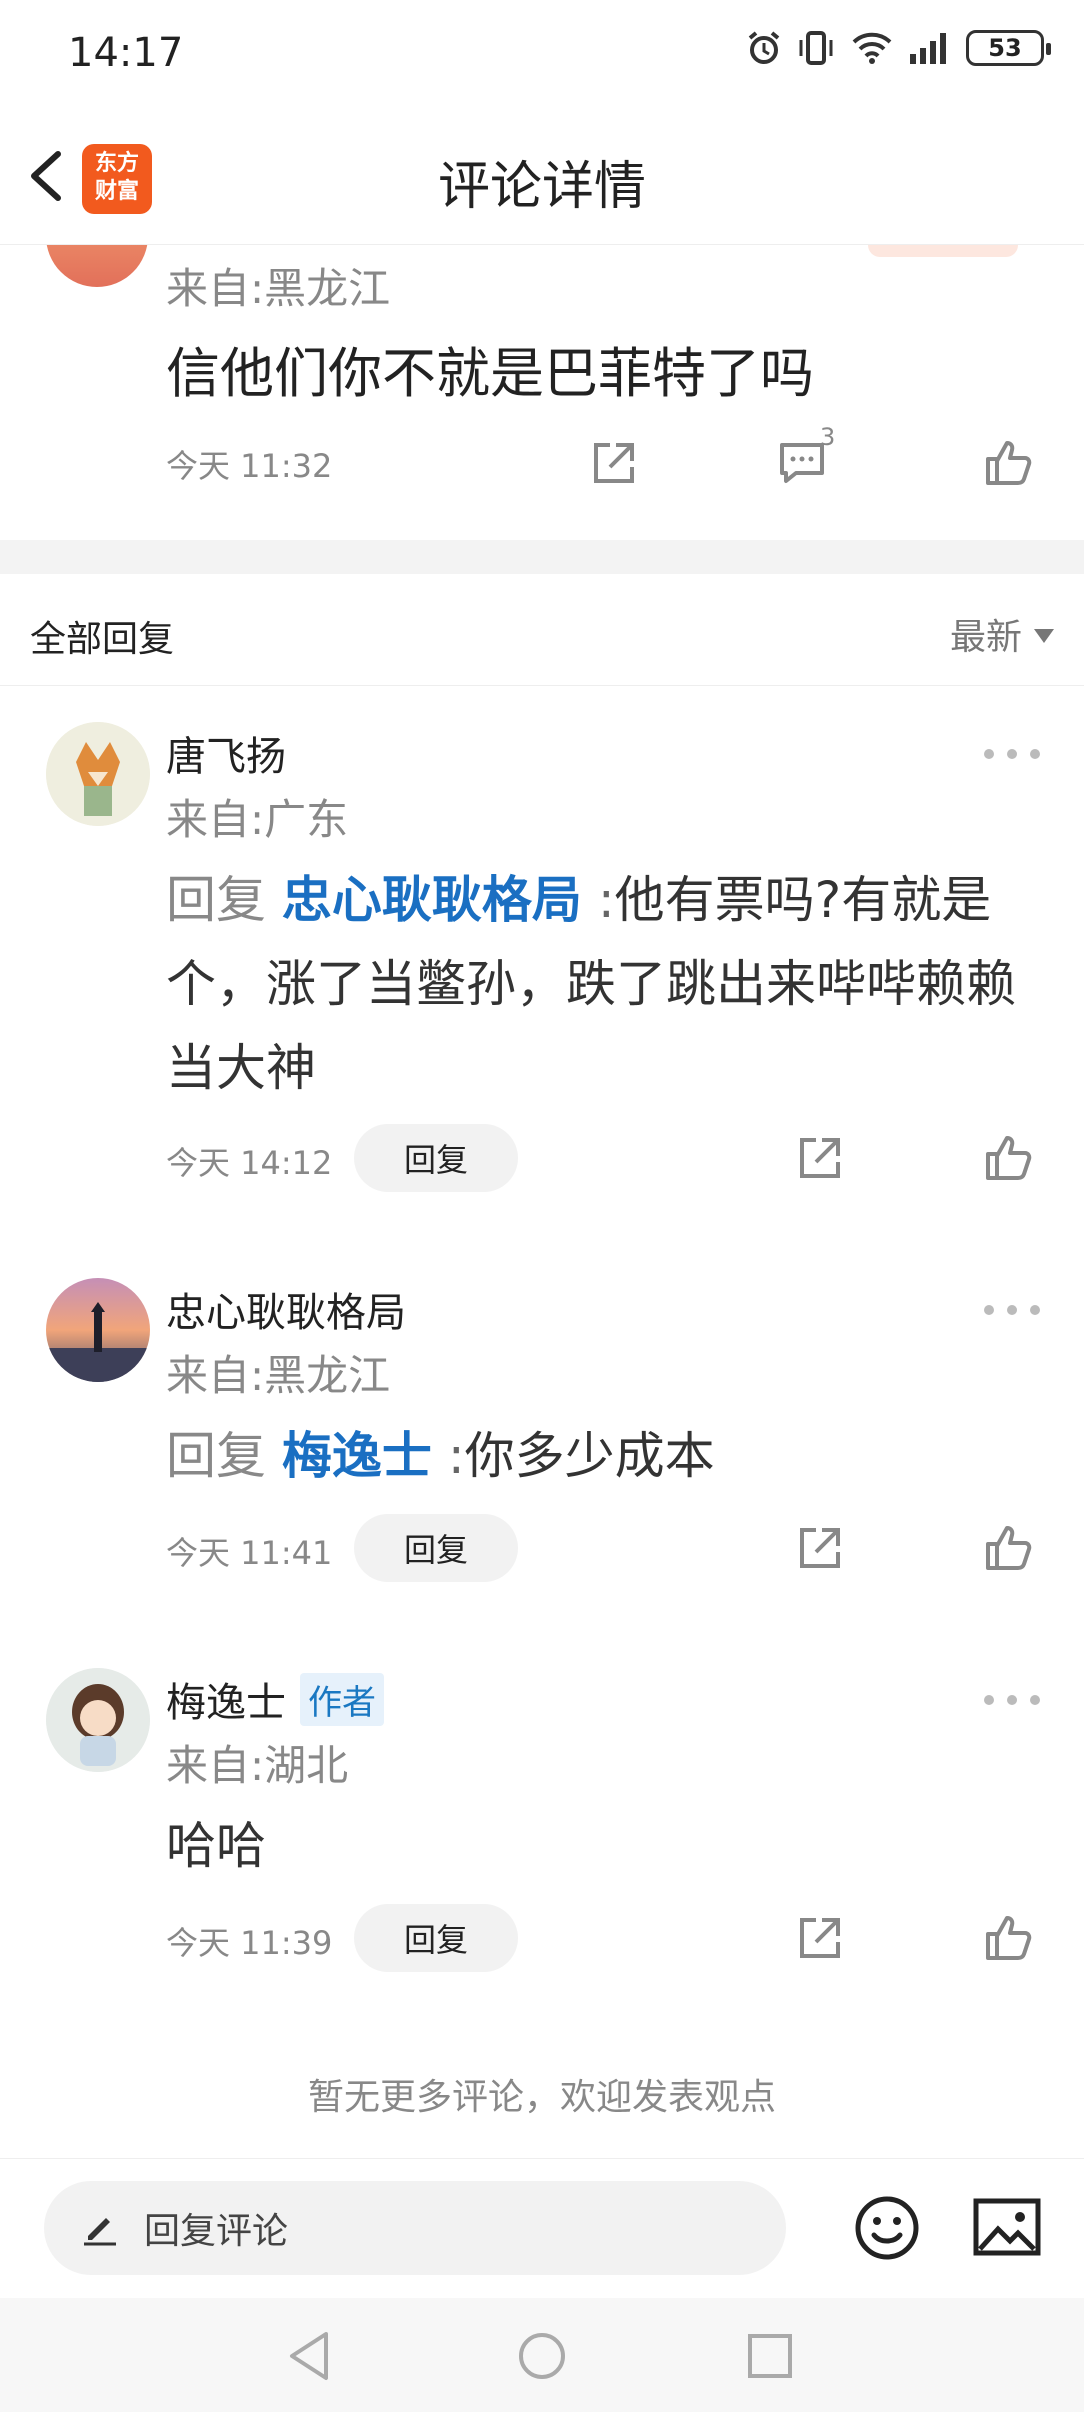  Describe the element at coordinates (542, 55) in the screenshot. I see `status-bar: 14:17 53` at that location.